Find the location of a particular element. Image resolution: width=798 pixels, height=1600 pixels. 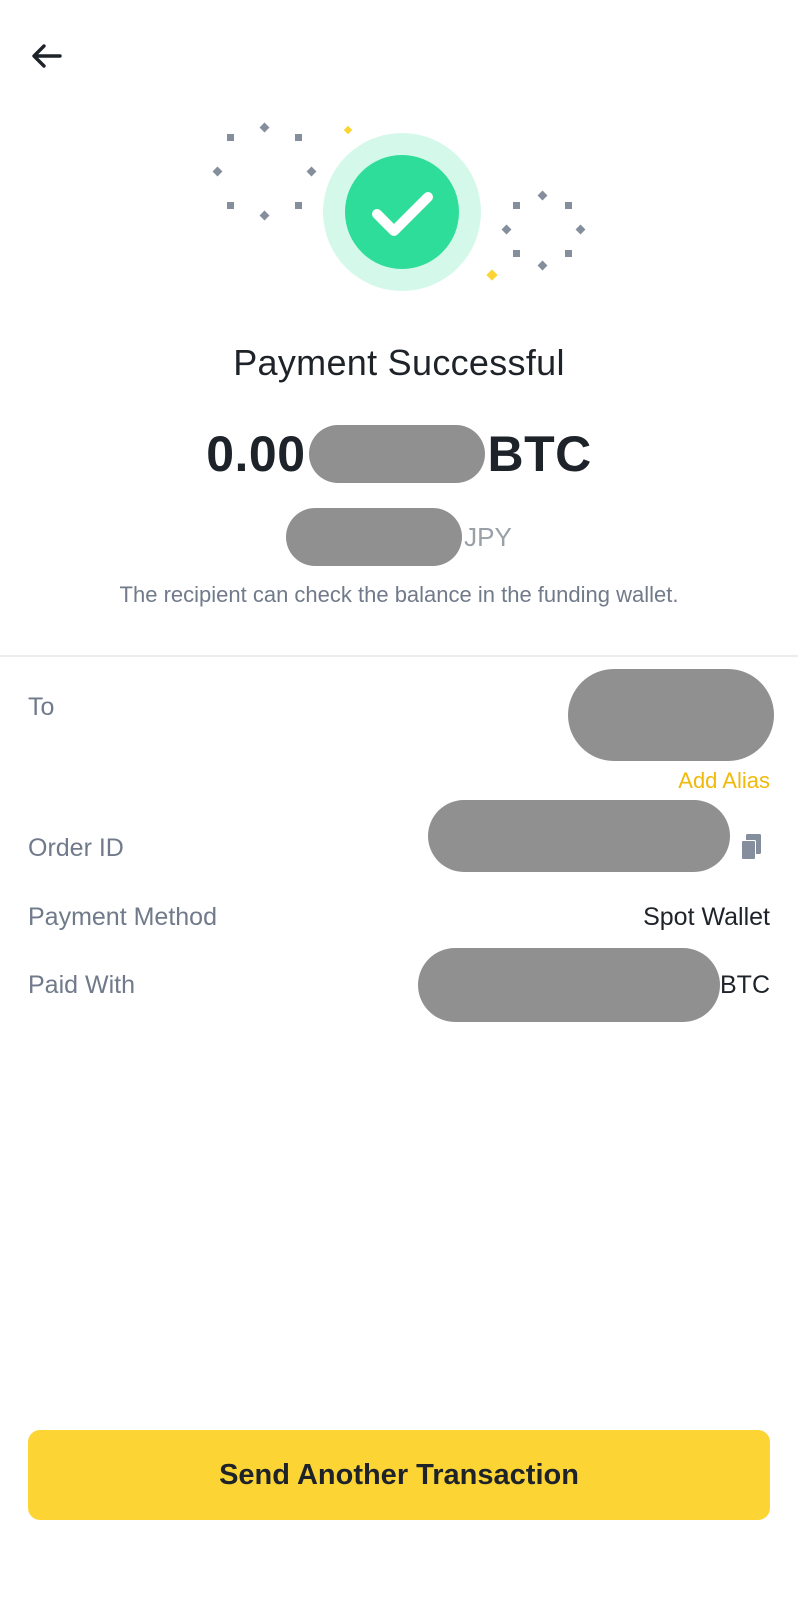

paid-with-label: Paid With is located at coordinates (81, 985).